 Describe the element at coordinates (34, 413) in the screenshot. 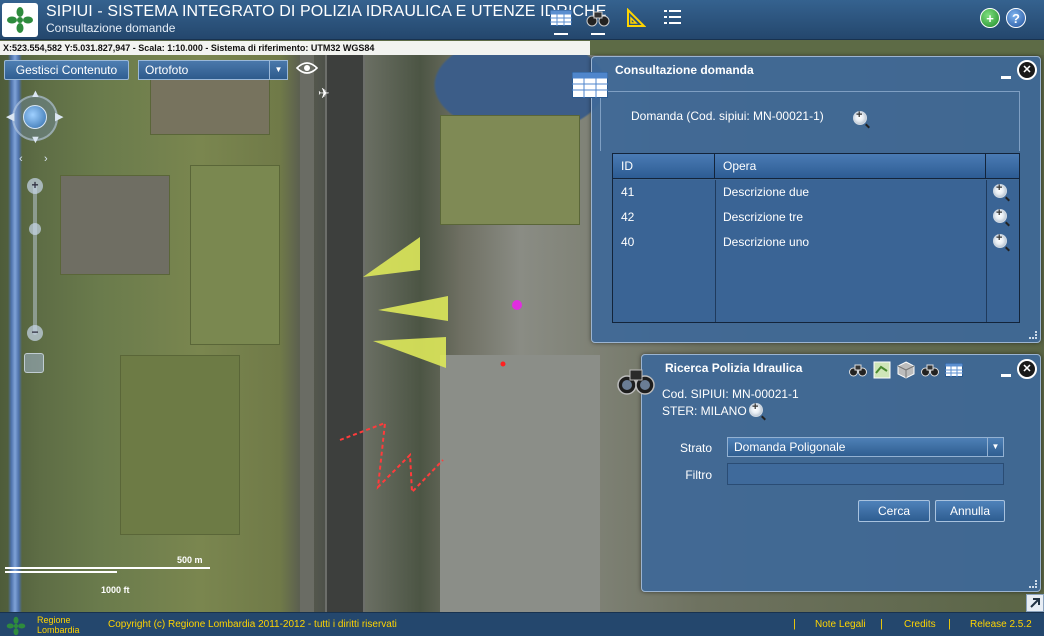

I see `identify-icon` at that location.